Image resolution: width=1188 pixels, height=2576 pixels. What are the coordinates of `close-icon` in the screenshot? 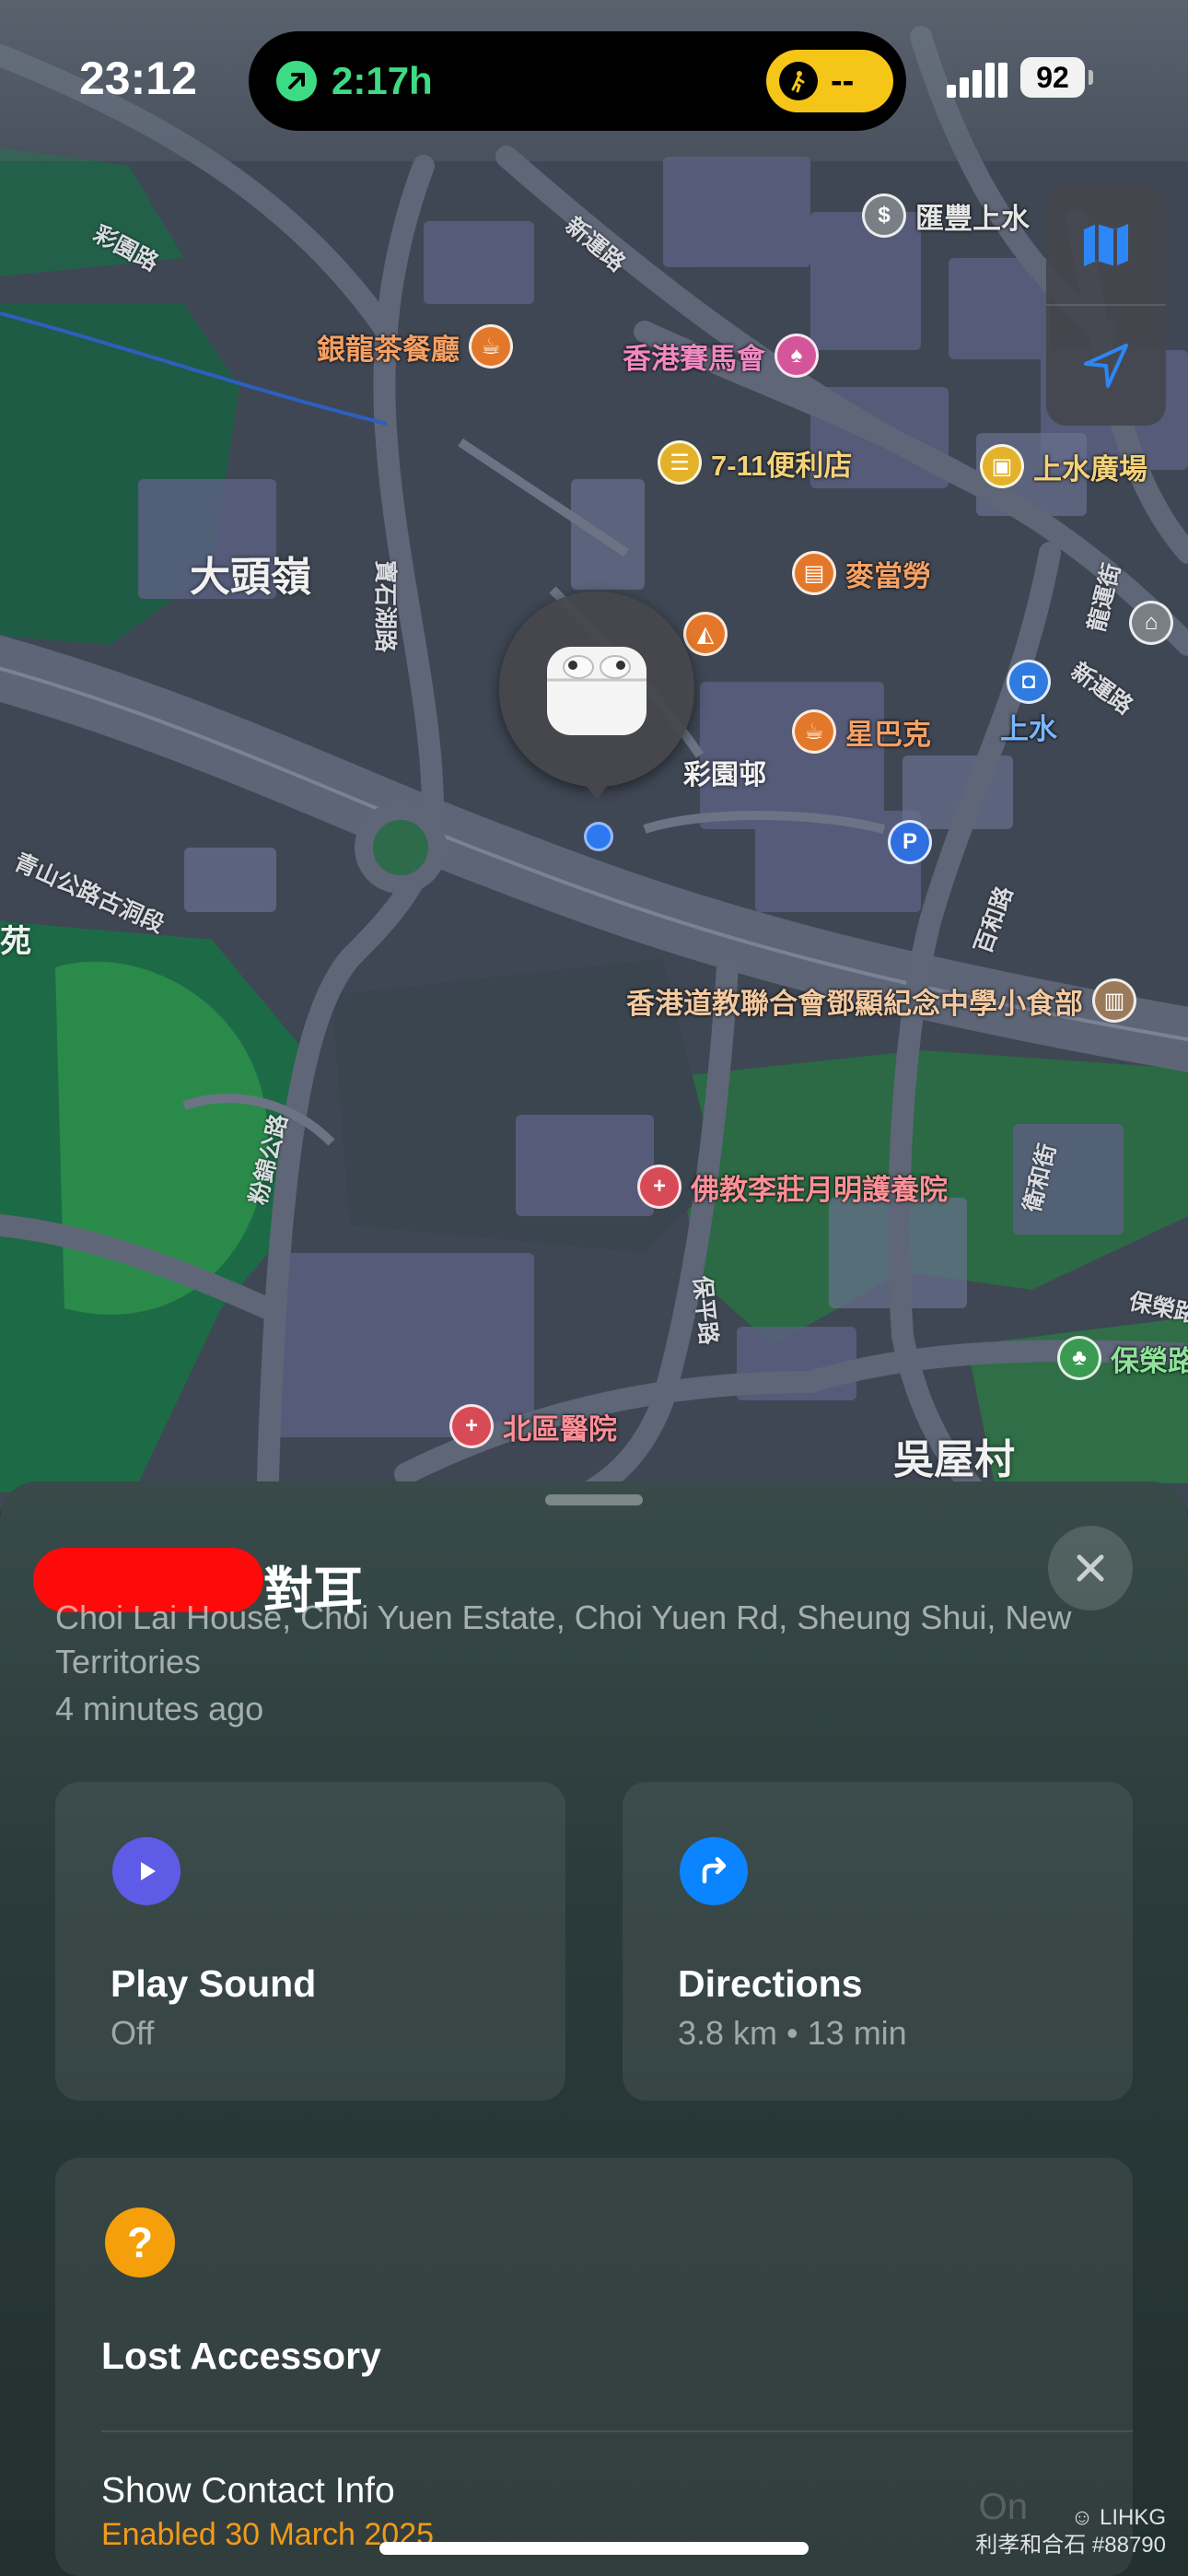 It's located at (1091, 1568).